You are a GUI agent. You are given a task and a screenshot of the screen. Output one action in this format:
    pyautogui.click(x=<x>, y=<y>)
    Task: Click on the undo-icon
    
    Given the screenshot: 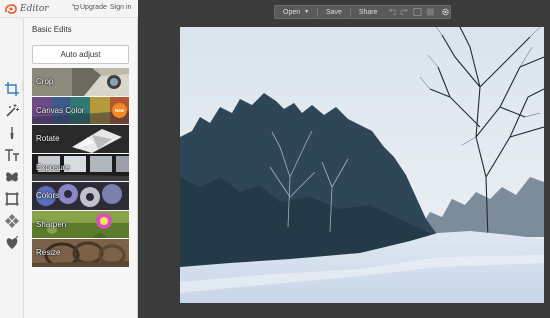 What is the action you would take?
    pyautogui.click(x=392, y=12)
    